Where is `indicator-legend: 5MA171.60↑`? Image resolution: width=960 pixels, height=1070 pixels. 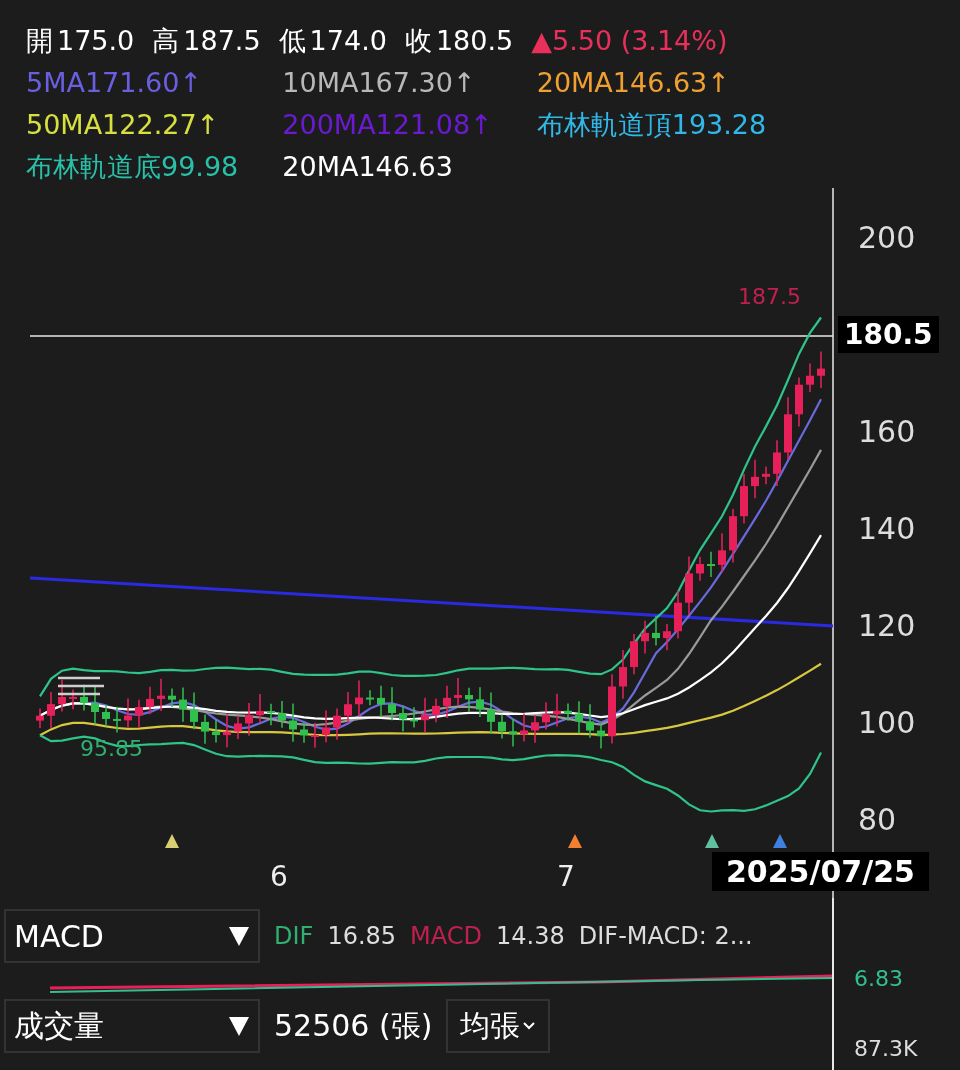
indicator-legend: 5MA171.60↑ is located at coordinates (132, 83).